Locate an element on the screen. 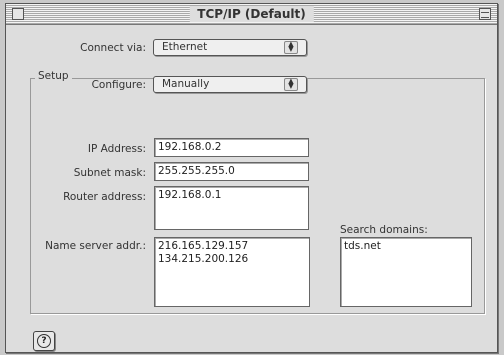 The width and height of the screenshot is (504, 355). router-address-field: 192.168.0.1 is located at coordinates (231, 208).